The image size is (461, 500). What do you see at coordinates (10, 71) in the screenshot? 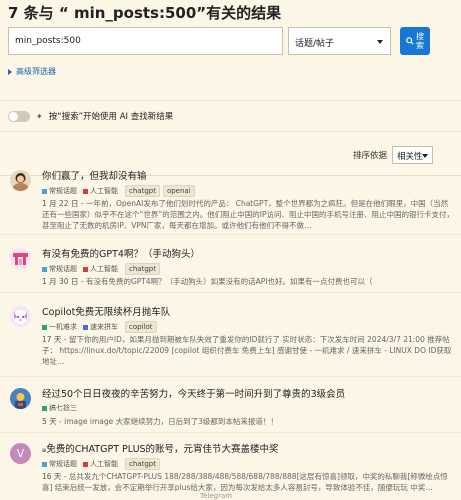
I see `caret-right-icon` at bounding box center [10, 71].